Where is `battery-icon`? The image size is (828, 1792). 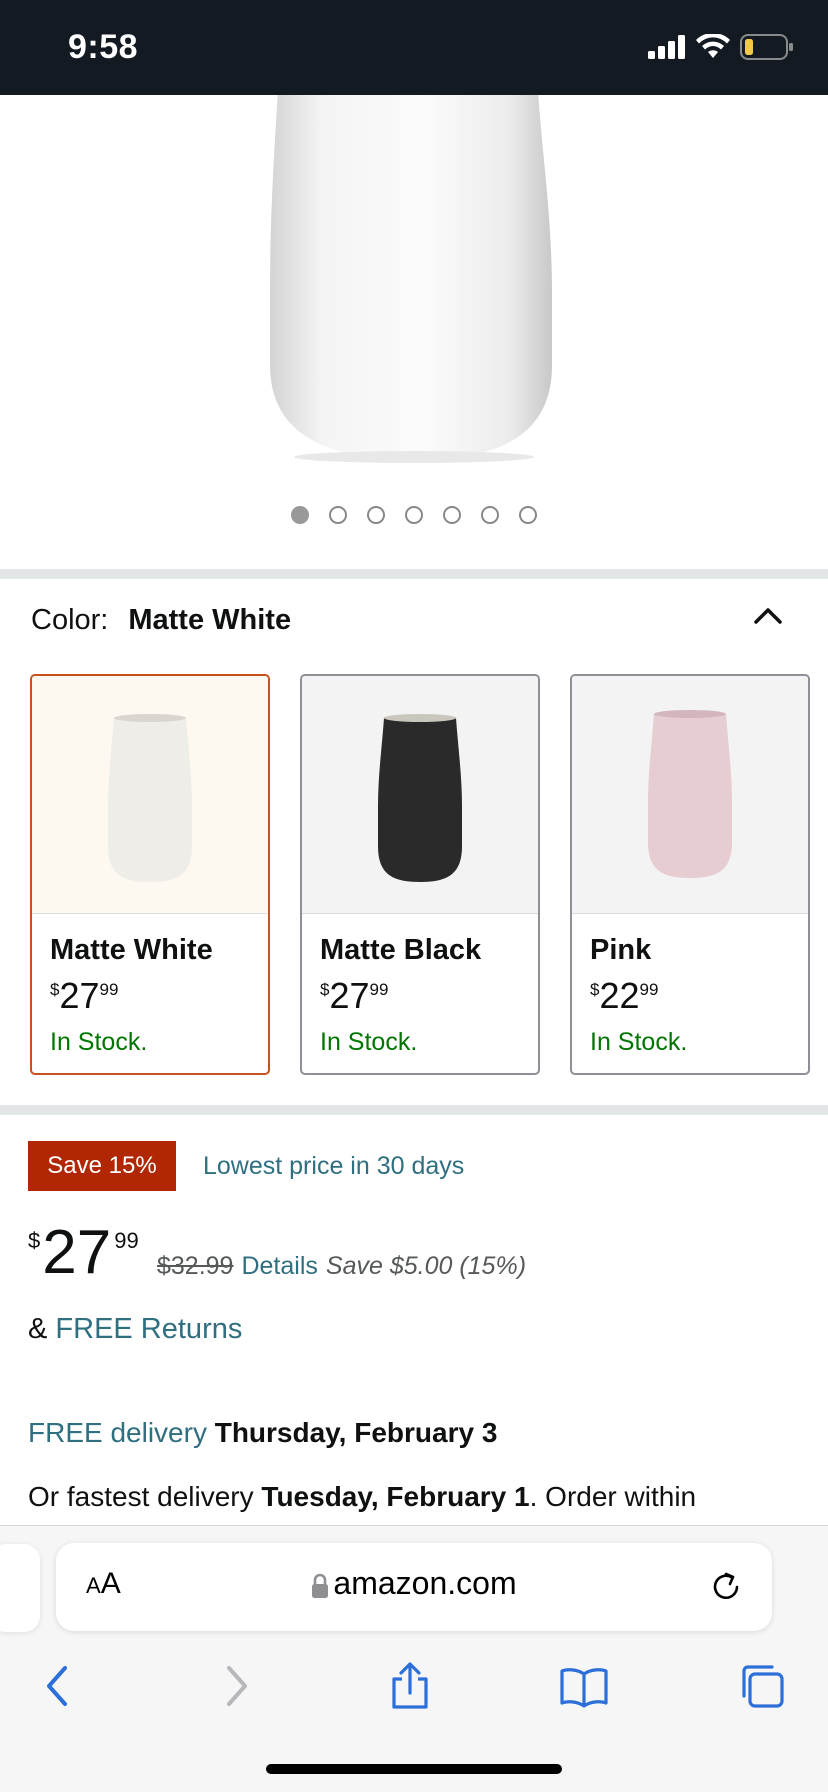 battery-icon is located at coordinates (766, 47).